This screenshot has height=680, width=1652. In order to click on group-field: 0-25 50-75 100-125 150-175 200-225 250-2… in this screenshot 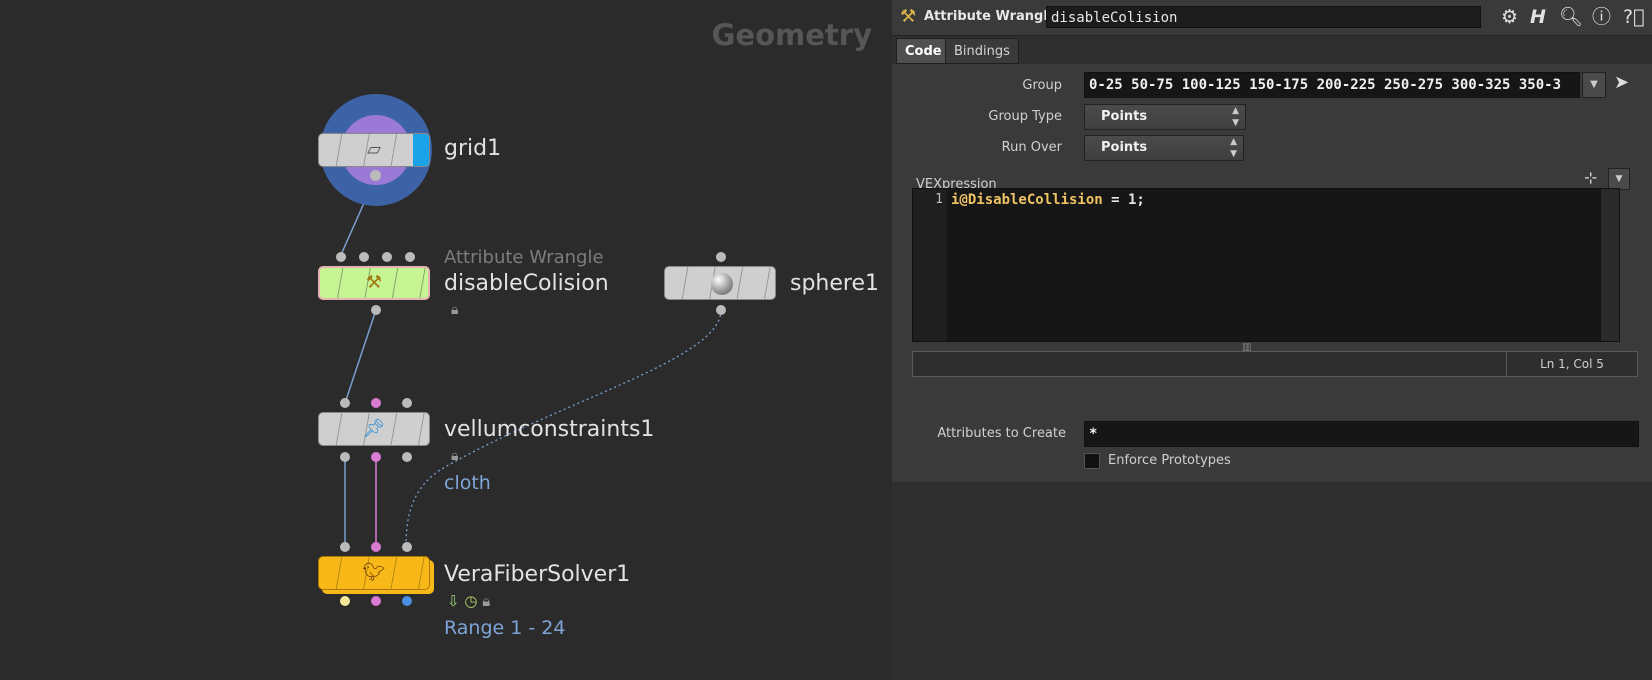, I will do `click(1332, 85)`.